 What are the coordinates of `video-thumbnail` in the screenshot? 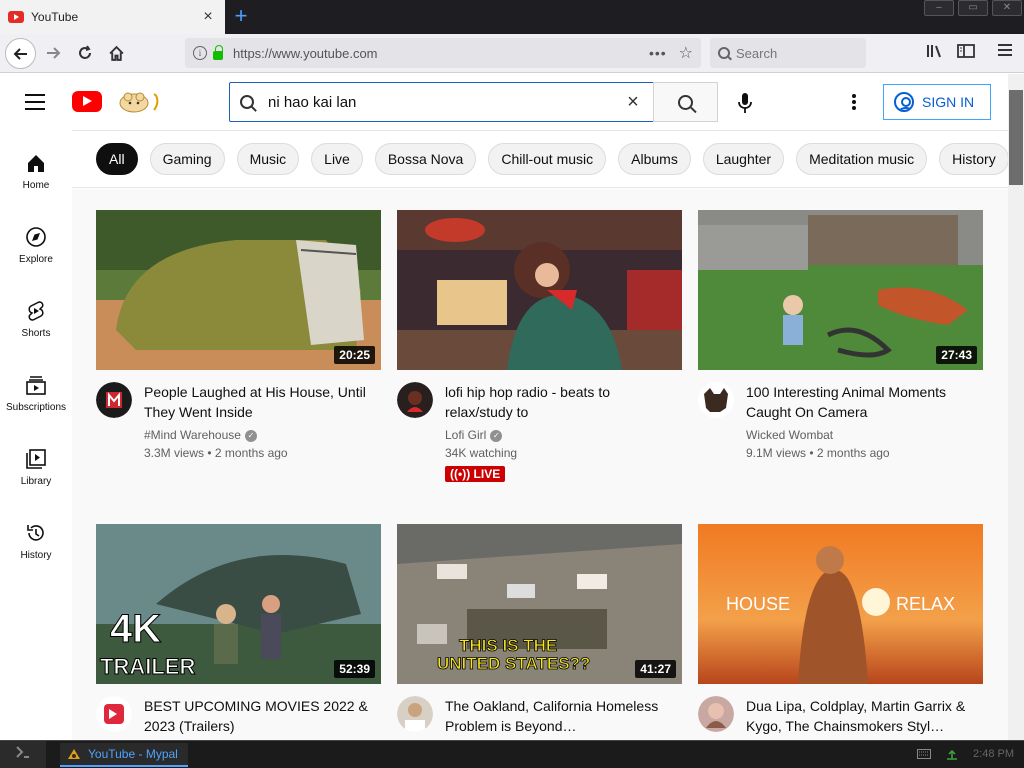 It's located at (539, 290).